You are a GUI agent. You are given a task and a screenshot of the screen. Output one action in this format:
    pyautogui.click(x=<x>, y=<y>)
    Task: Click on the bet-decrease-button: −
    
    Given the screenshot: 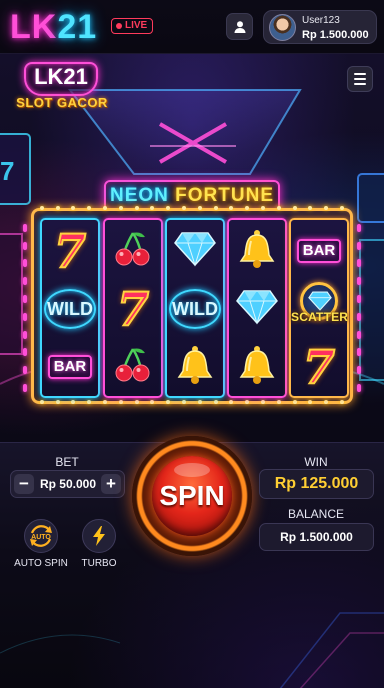 What is the action you would take?
    pyautogui.click(x=24, y=484)
    